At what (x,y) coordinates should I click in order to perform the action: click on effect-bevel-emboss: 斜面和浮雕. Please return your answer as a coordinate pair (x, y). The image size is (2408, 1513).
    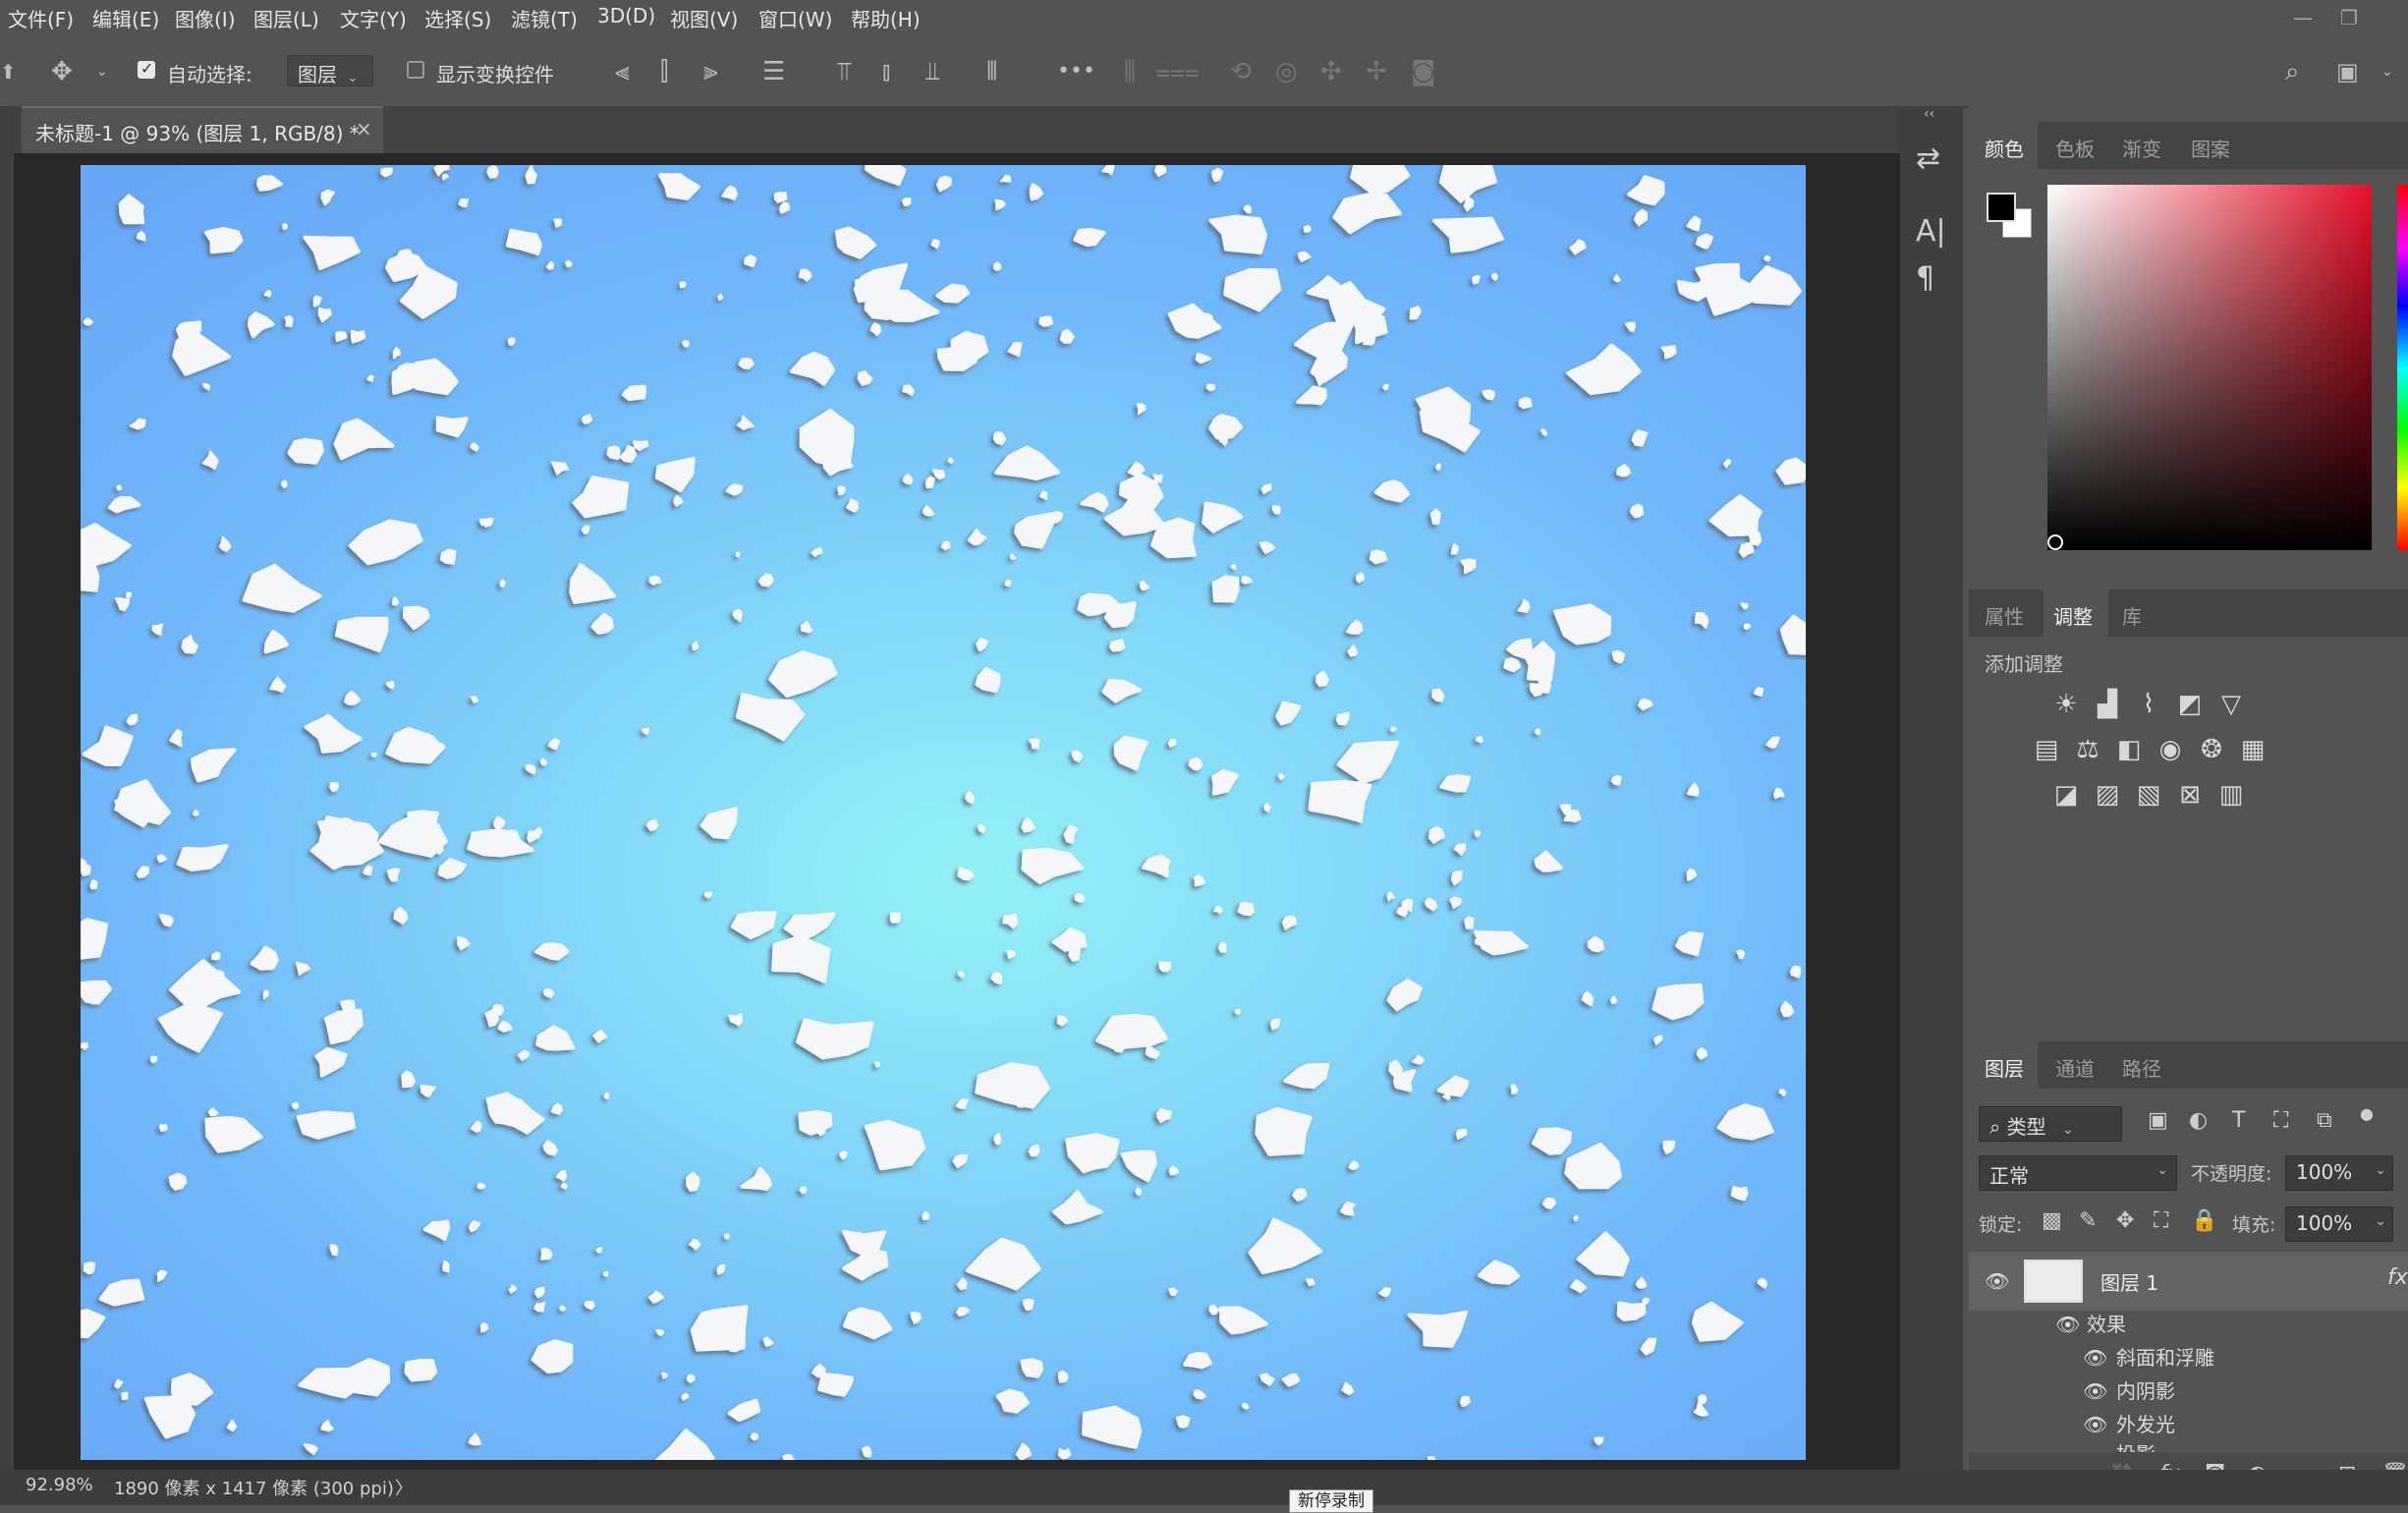
    Looking at the image, I should click on (2165, 1356).